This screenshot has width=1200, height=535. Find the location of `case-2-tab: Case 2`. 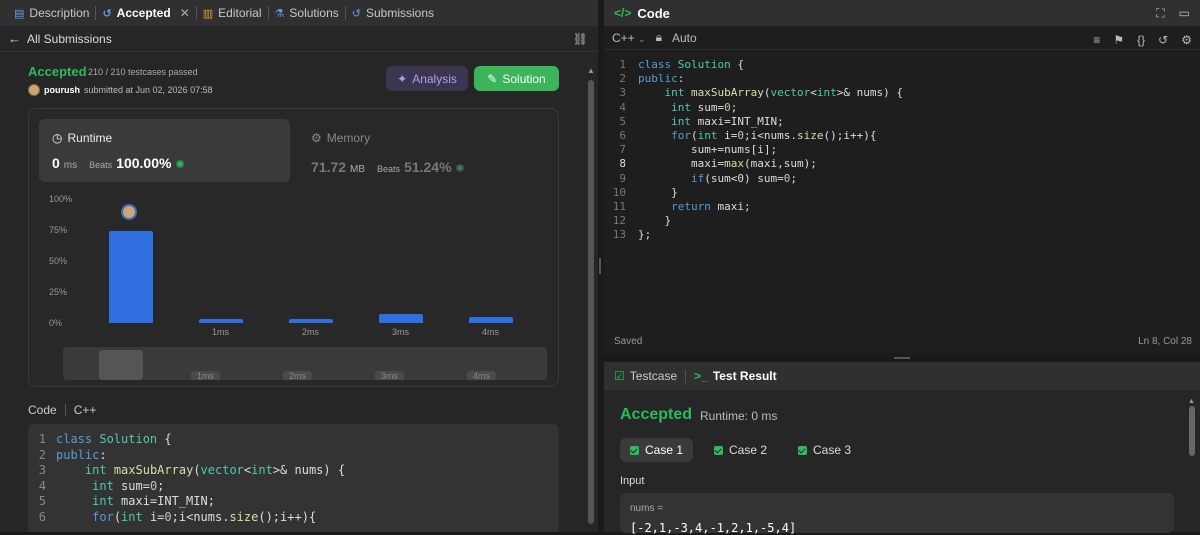

case-2-tab: Case 2 is located at coordinates (740, 450).